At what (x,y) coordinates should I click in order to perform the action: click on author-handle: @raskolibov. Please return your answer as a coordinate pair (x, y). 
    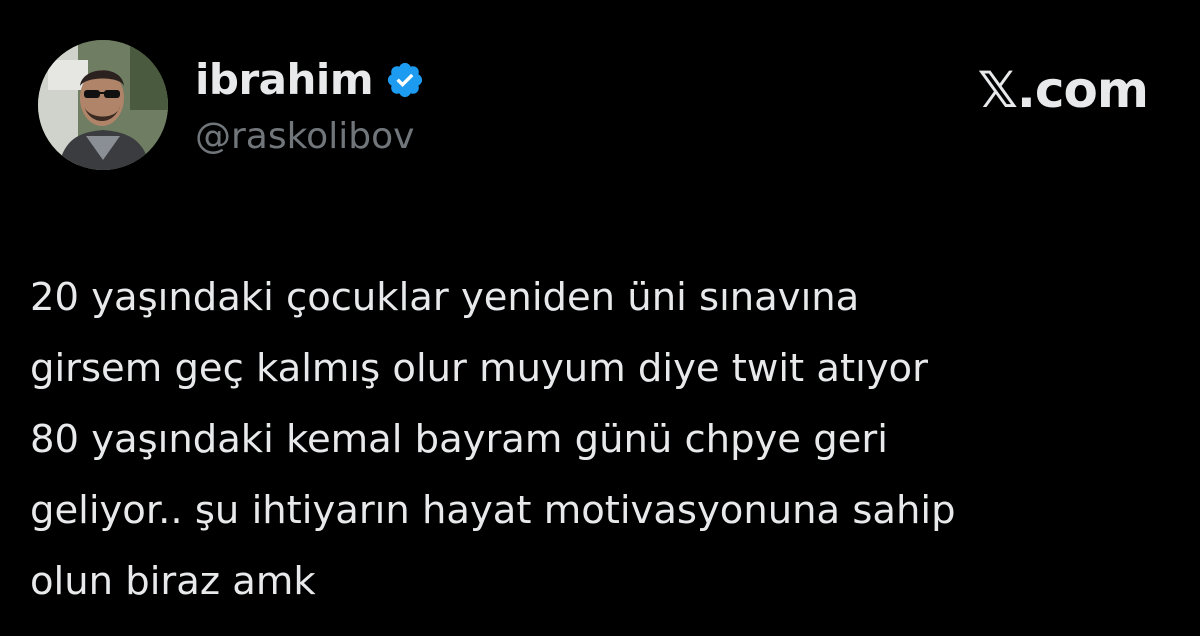
    Looking at the image, I should click on (304, 137).